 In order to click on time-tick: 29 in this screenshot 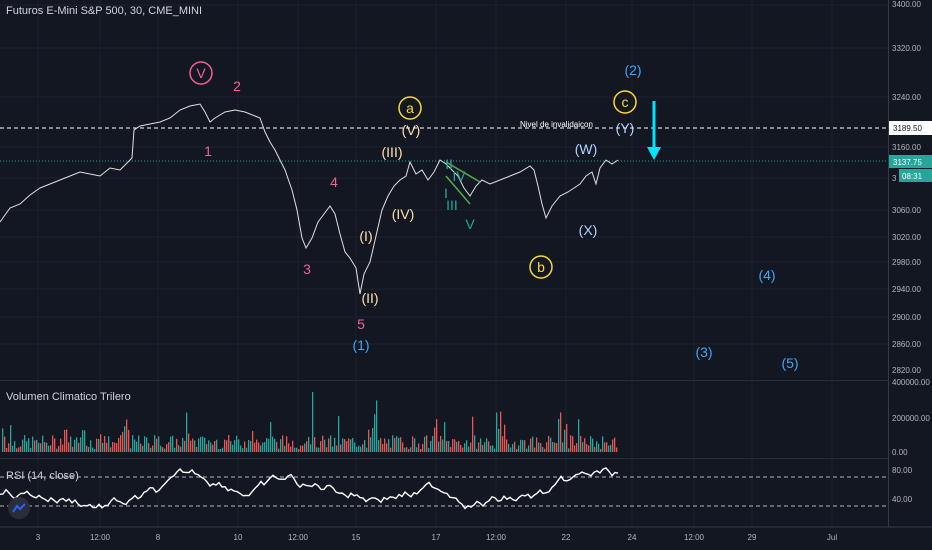, I will do `click(752, 537)`.